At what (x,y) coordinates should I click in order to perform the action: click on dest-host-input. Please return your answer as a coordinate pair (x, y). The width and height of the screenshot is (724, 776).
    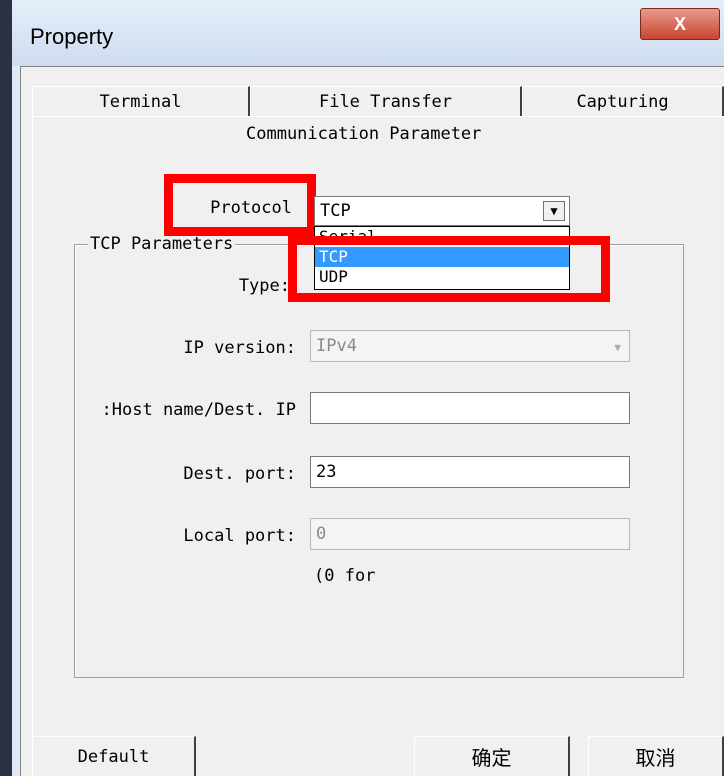
    Looking at the image, I should click on (470, 408).